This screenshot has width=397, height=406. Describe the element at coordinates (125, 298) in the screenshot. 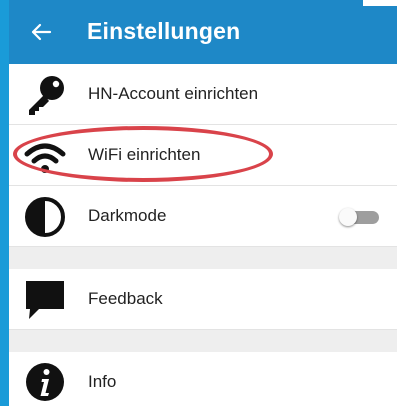

I see `setting-label: Feedback` at that location.